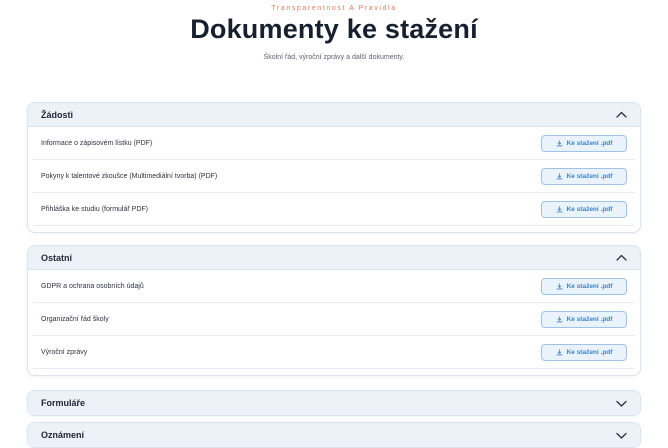  Describe the element at coordinates (97, 143) in the screenshot. I see `document-name: Informace o zápisovém lístku (PDF)` at that location.